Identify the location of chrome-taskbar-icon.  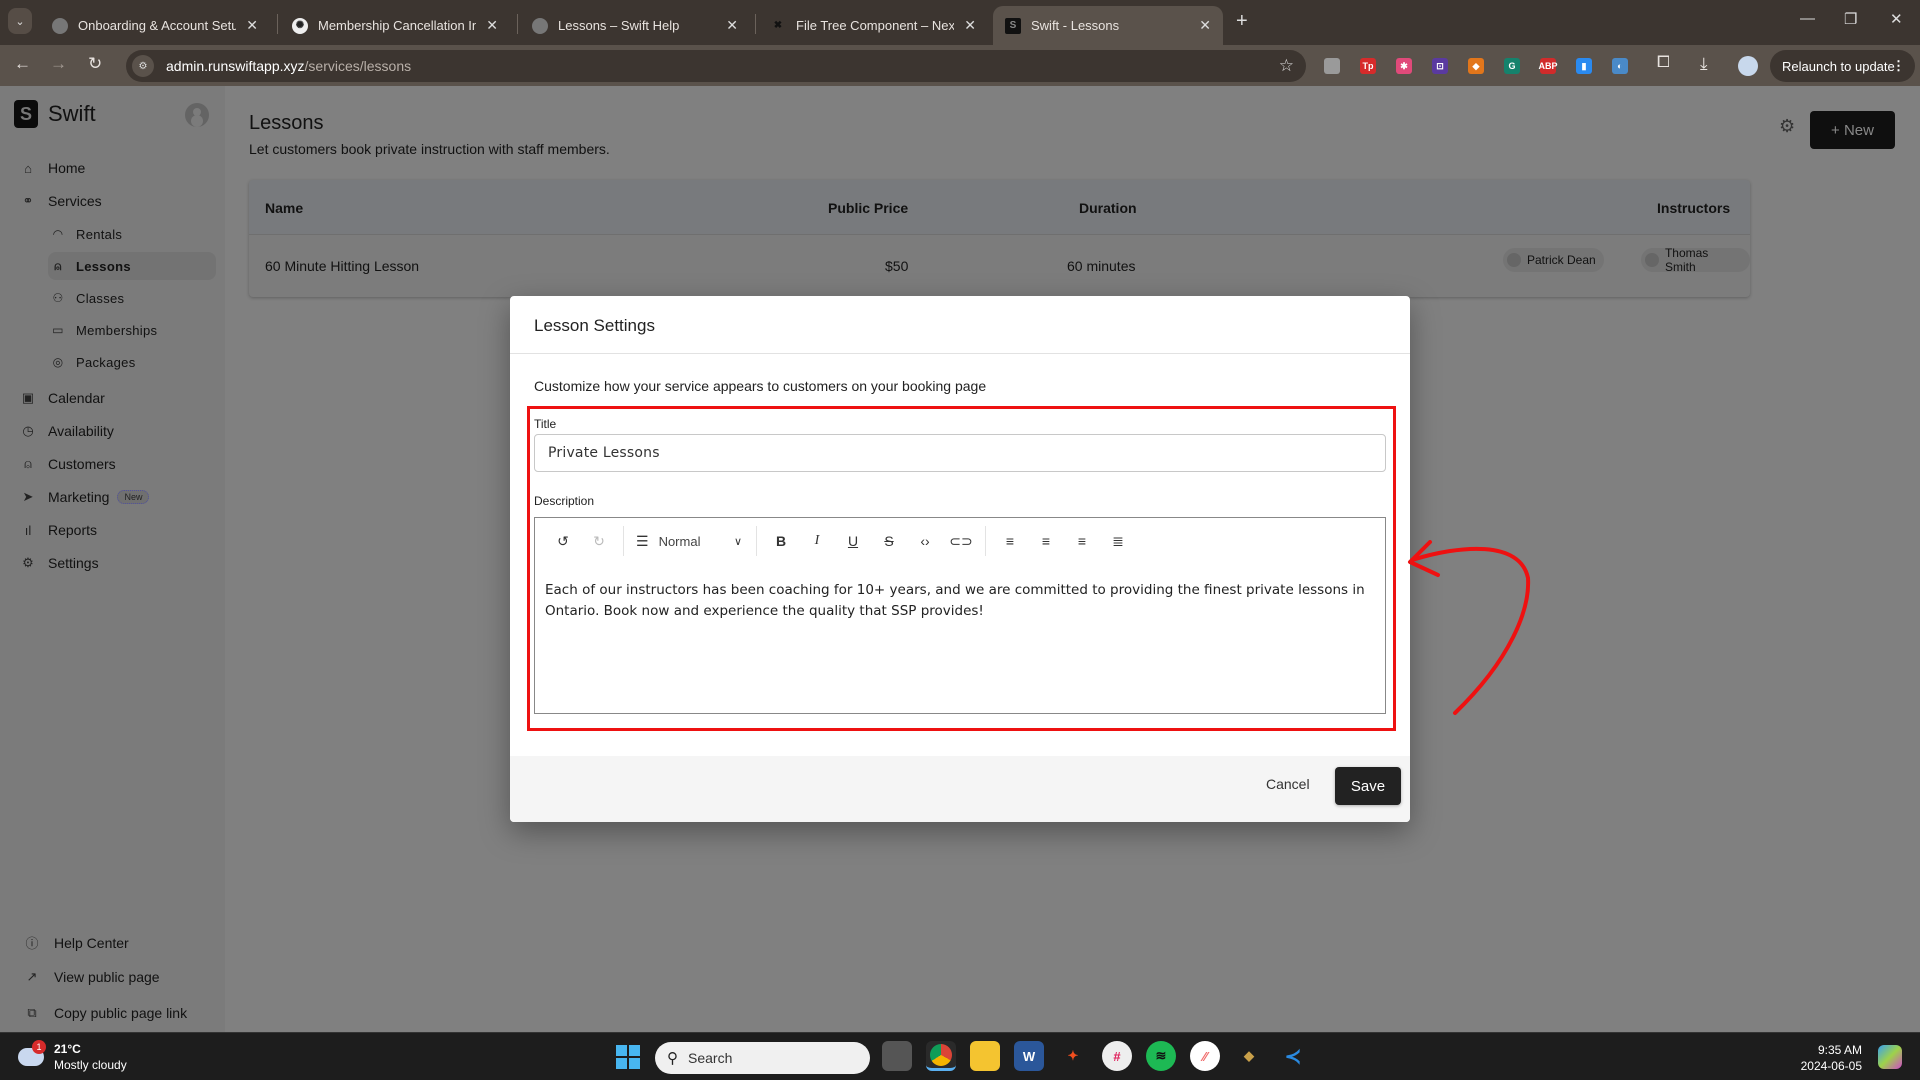
(941, 1056).